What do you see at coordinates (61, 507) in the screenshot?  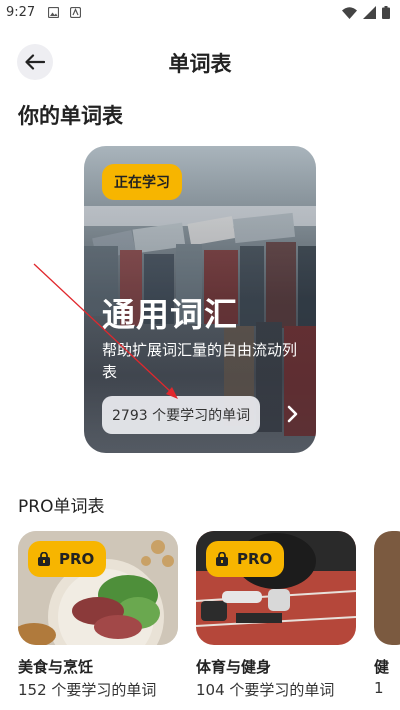 I see `pro-lists-heading: PRO单词表` at bounding box center [61, 507].